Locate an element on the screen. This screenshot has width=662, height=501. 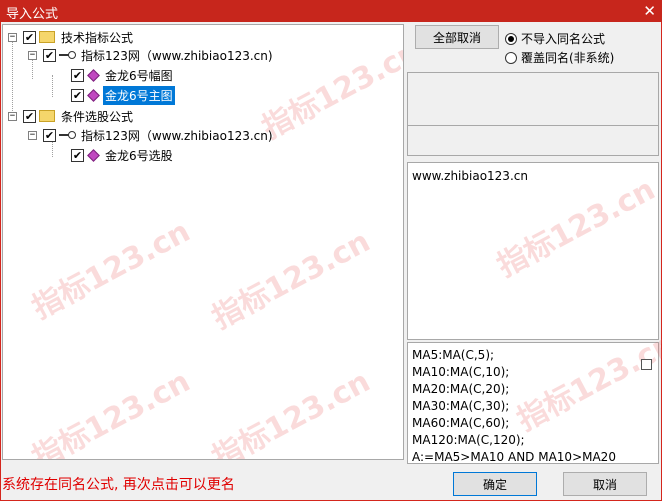
cancel-all-button: 全部取消 is located at coordinates (457, 37).